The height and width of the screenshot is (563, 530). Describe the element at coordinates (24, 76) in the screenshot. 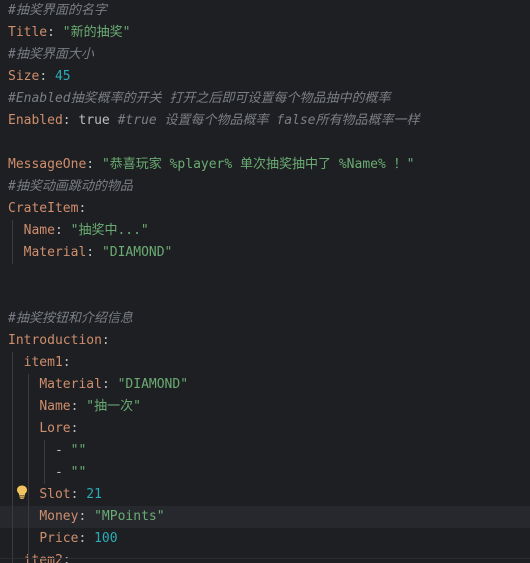

I see `yaml-key: Size` at that location.